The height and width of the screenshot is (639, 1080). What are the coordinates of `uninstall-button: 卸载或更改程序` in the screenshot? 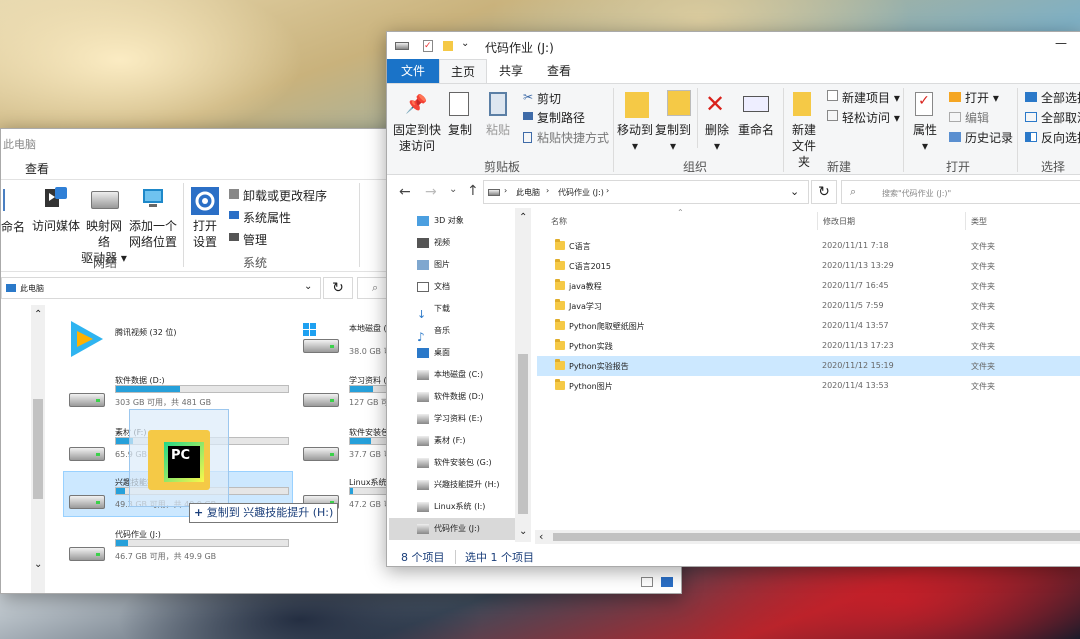 It's located at (285, 195).